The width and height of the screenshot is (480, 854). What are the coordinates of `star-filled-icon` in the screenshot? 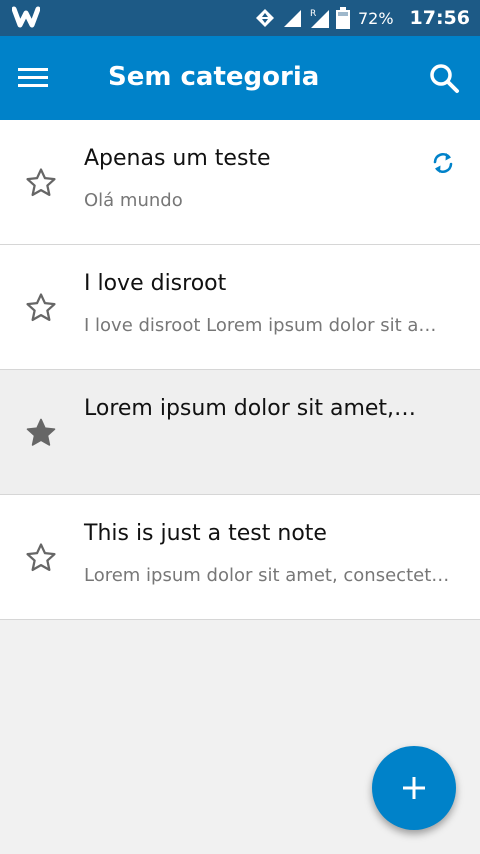 It's located at (41, 432).